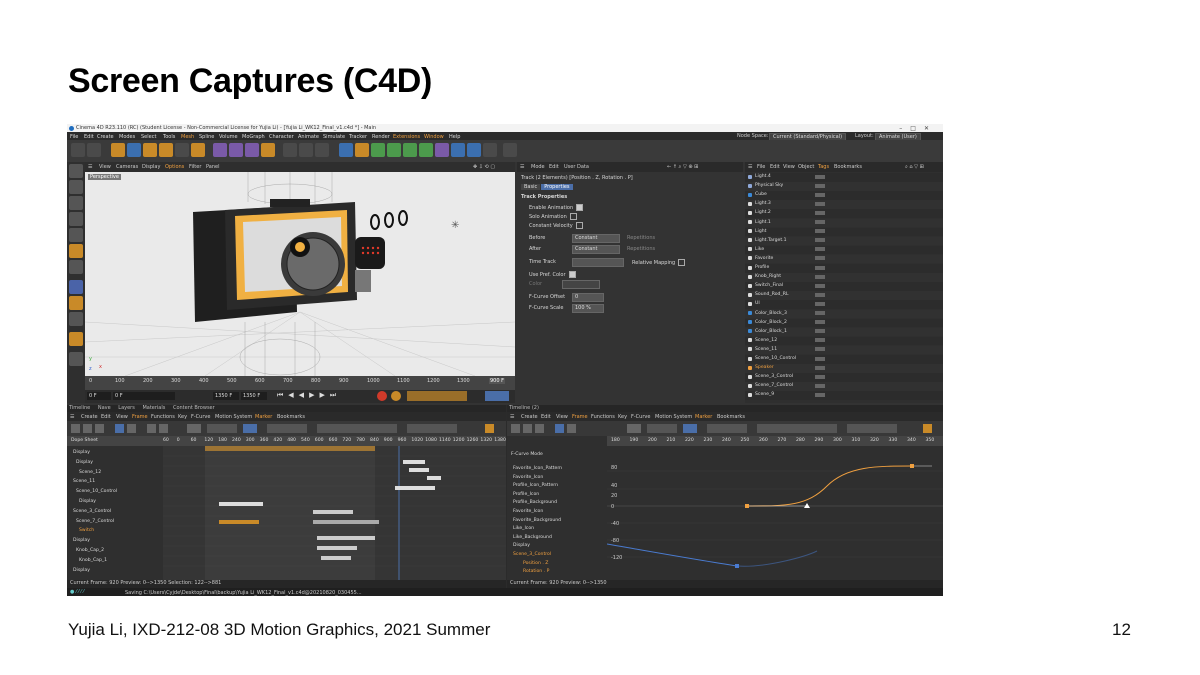  What do you see at coordinates (182, 417) in the screenshot?
I see `tl-menu-key: Key` at bounding box center [182, 417].